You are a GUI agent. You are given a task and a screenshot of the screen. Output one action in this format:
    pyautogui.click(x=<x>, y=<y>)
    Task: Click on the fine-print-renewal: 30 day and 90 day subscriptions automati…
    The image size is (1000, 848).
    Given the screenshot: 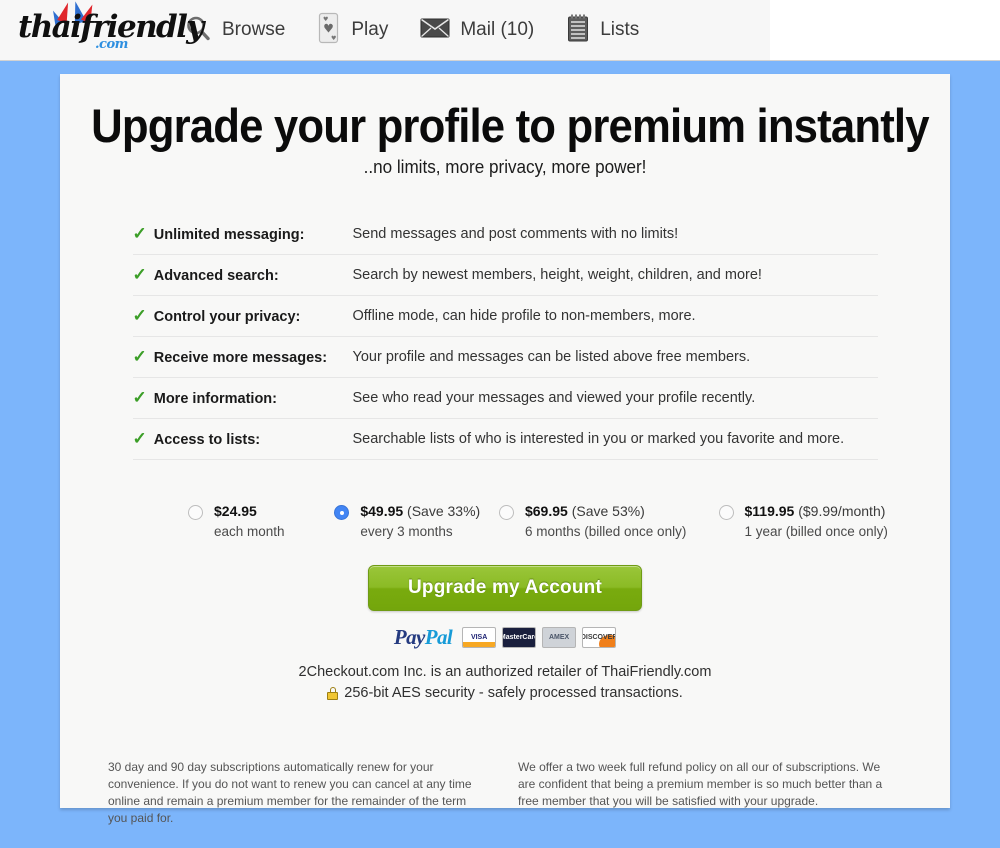 What is the action you would take?
    pyautogui.click(x=290, y=793)
    